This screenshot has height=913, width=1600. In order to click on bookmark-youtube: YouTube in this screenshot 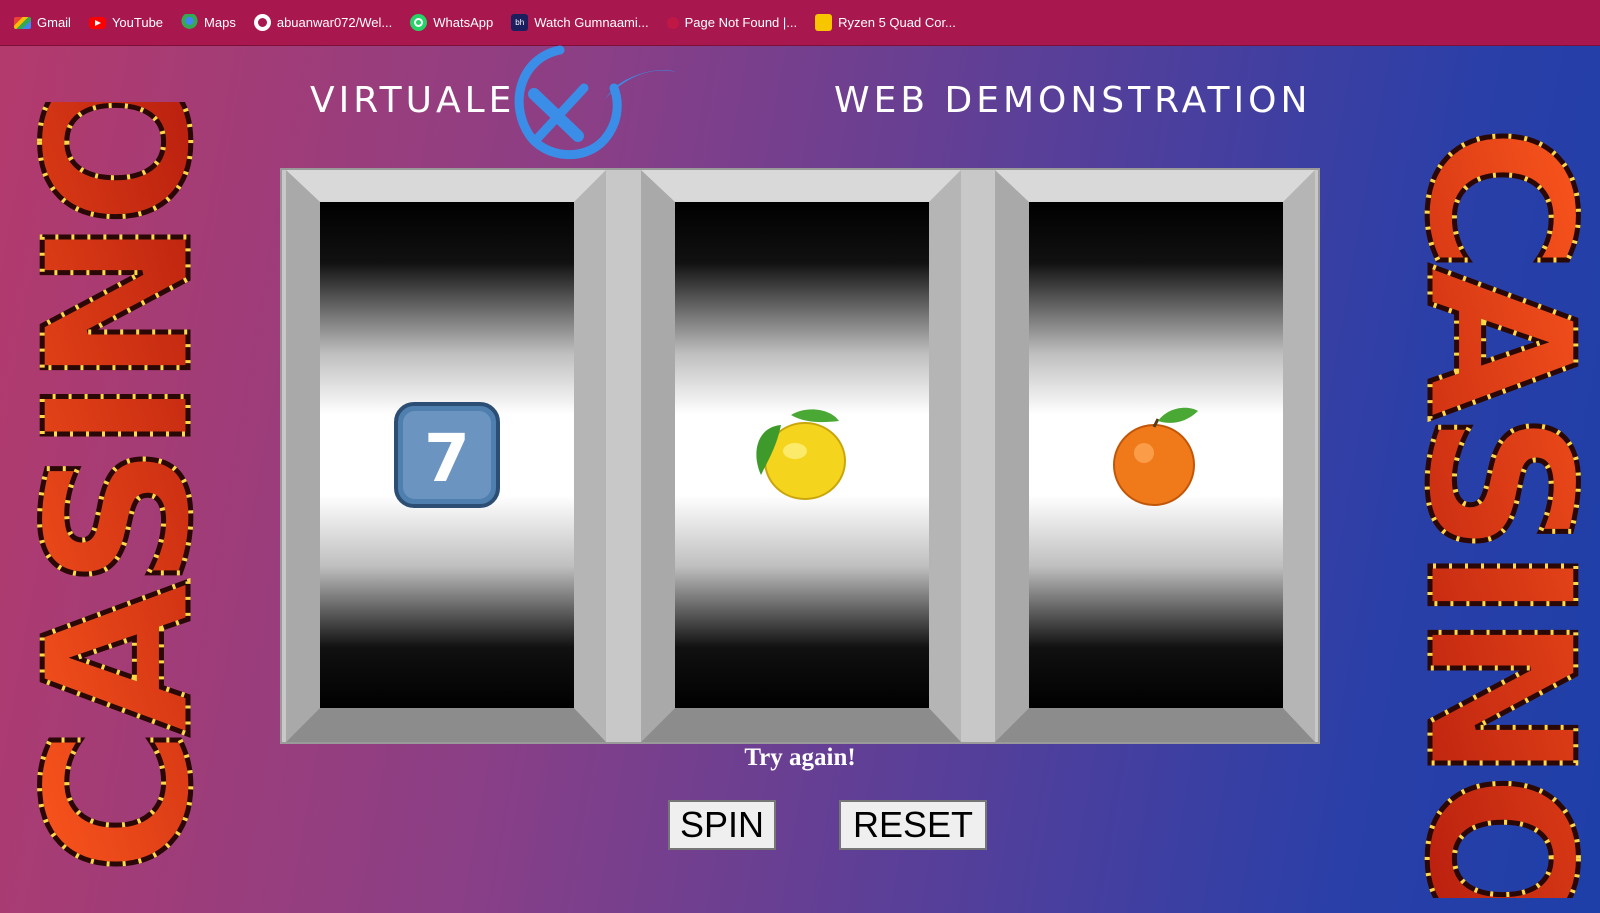, I will do `click(126, 22)`.